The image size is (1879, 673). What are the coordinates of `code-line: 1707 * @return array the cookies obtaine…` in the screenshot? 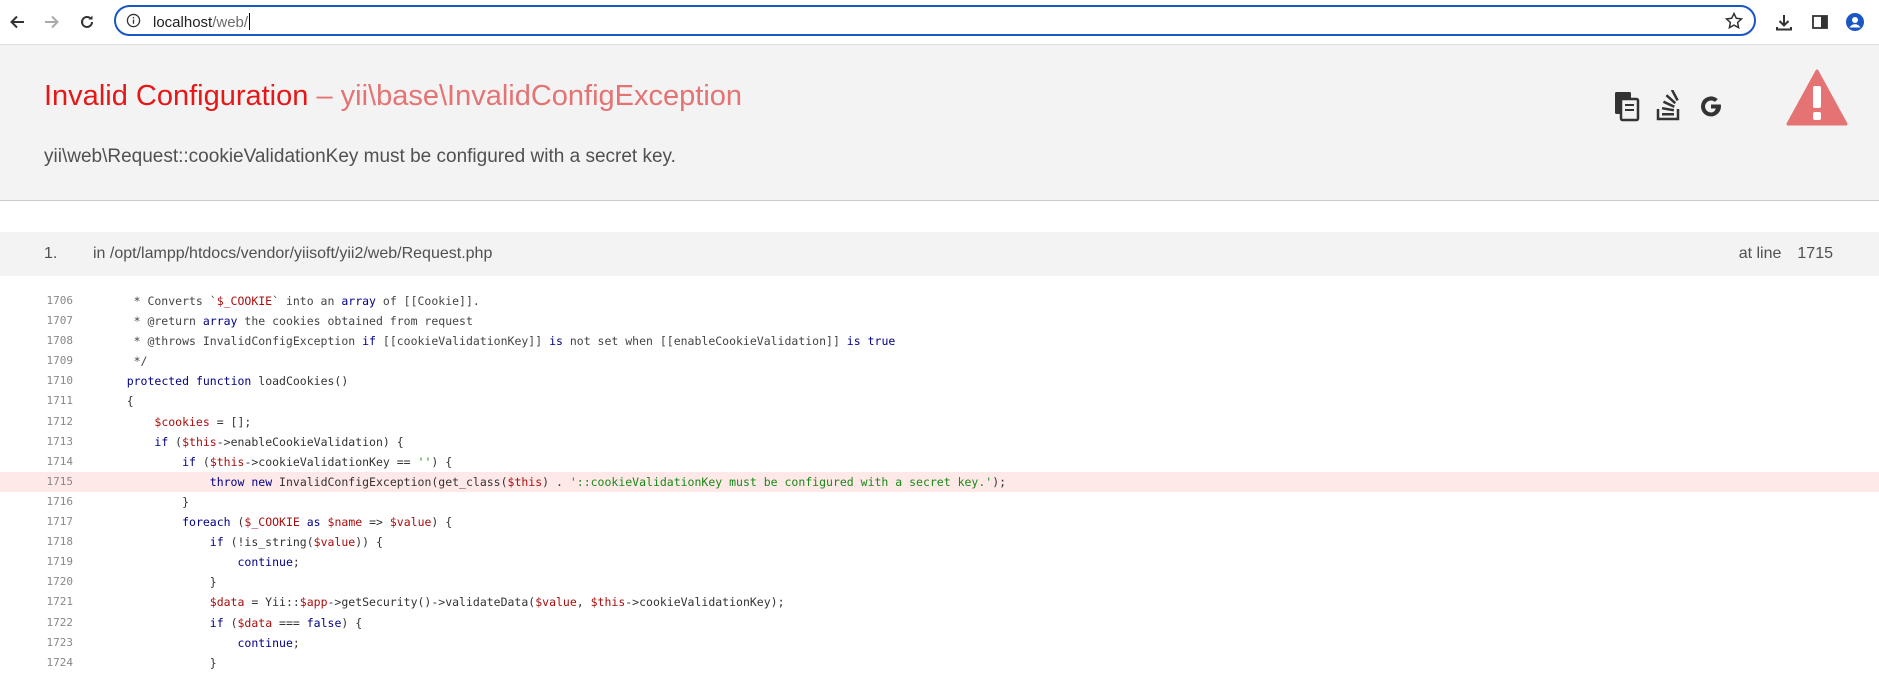 It's located at (939, 321).